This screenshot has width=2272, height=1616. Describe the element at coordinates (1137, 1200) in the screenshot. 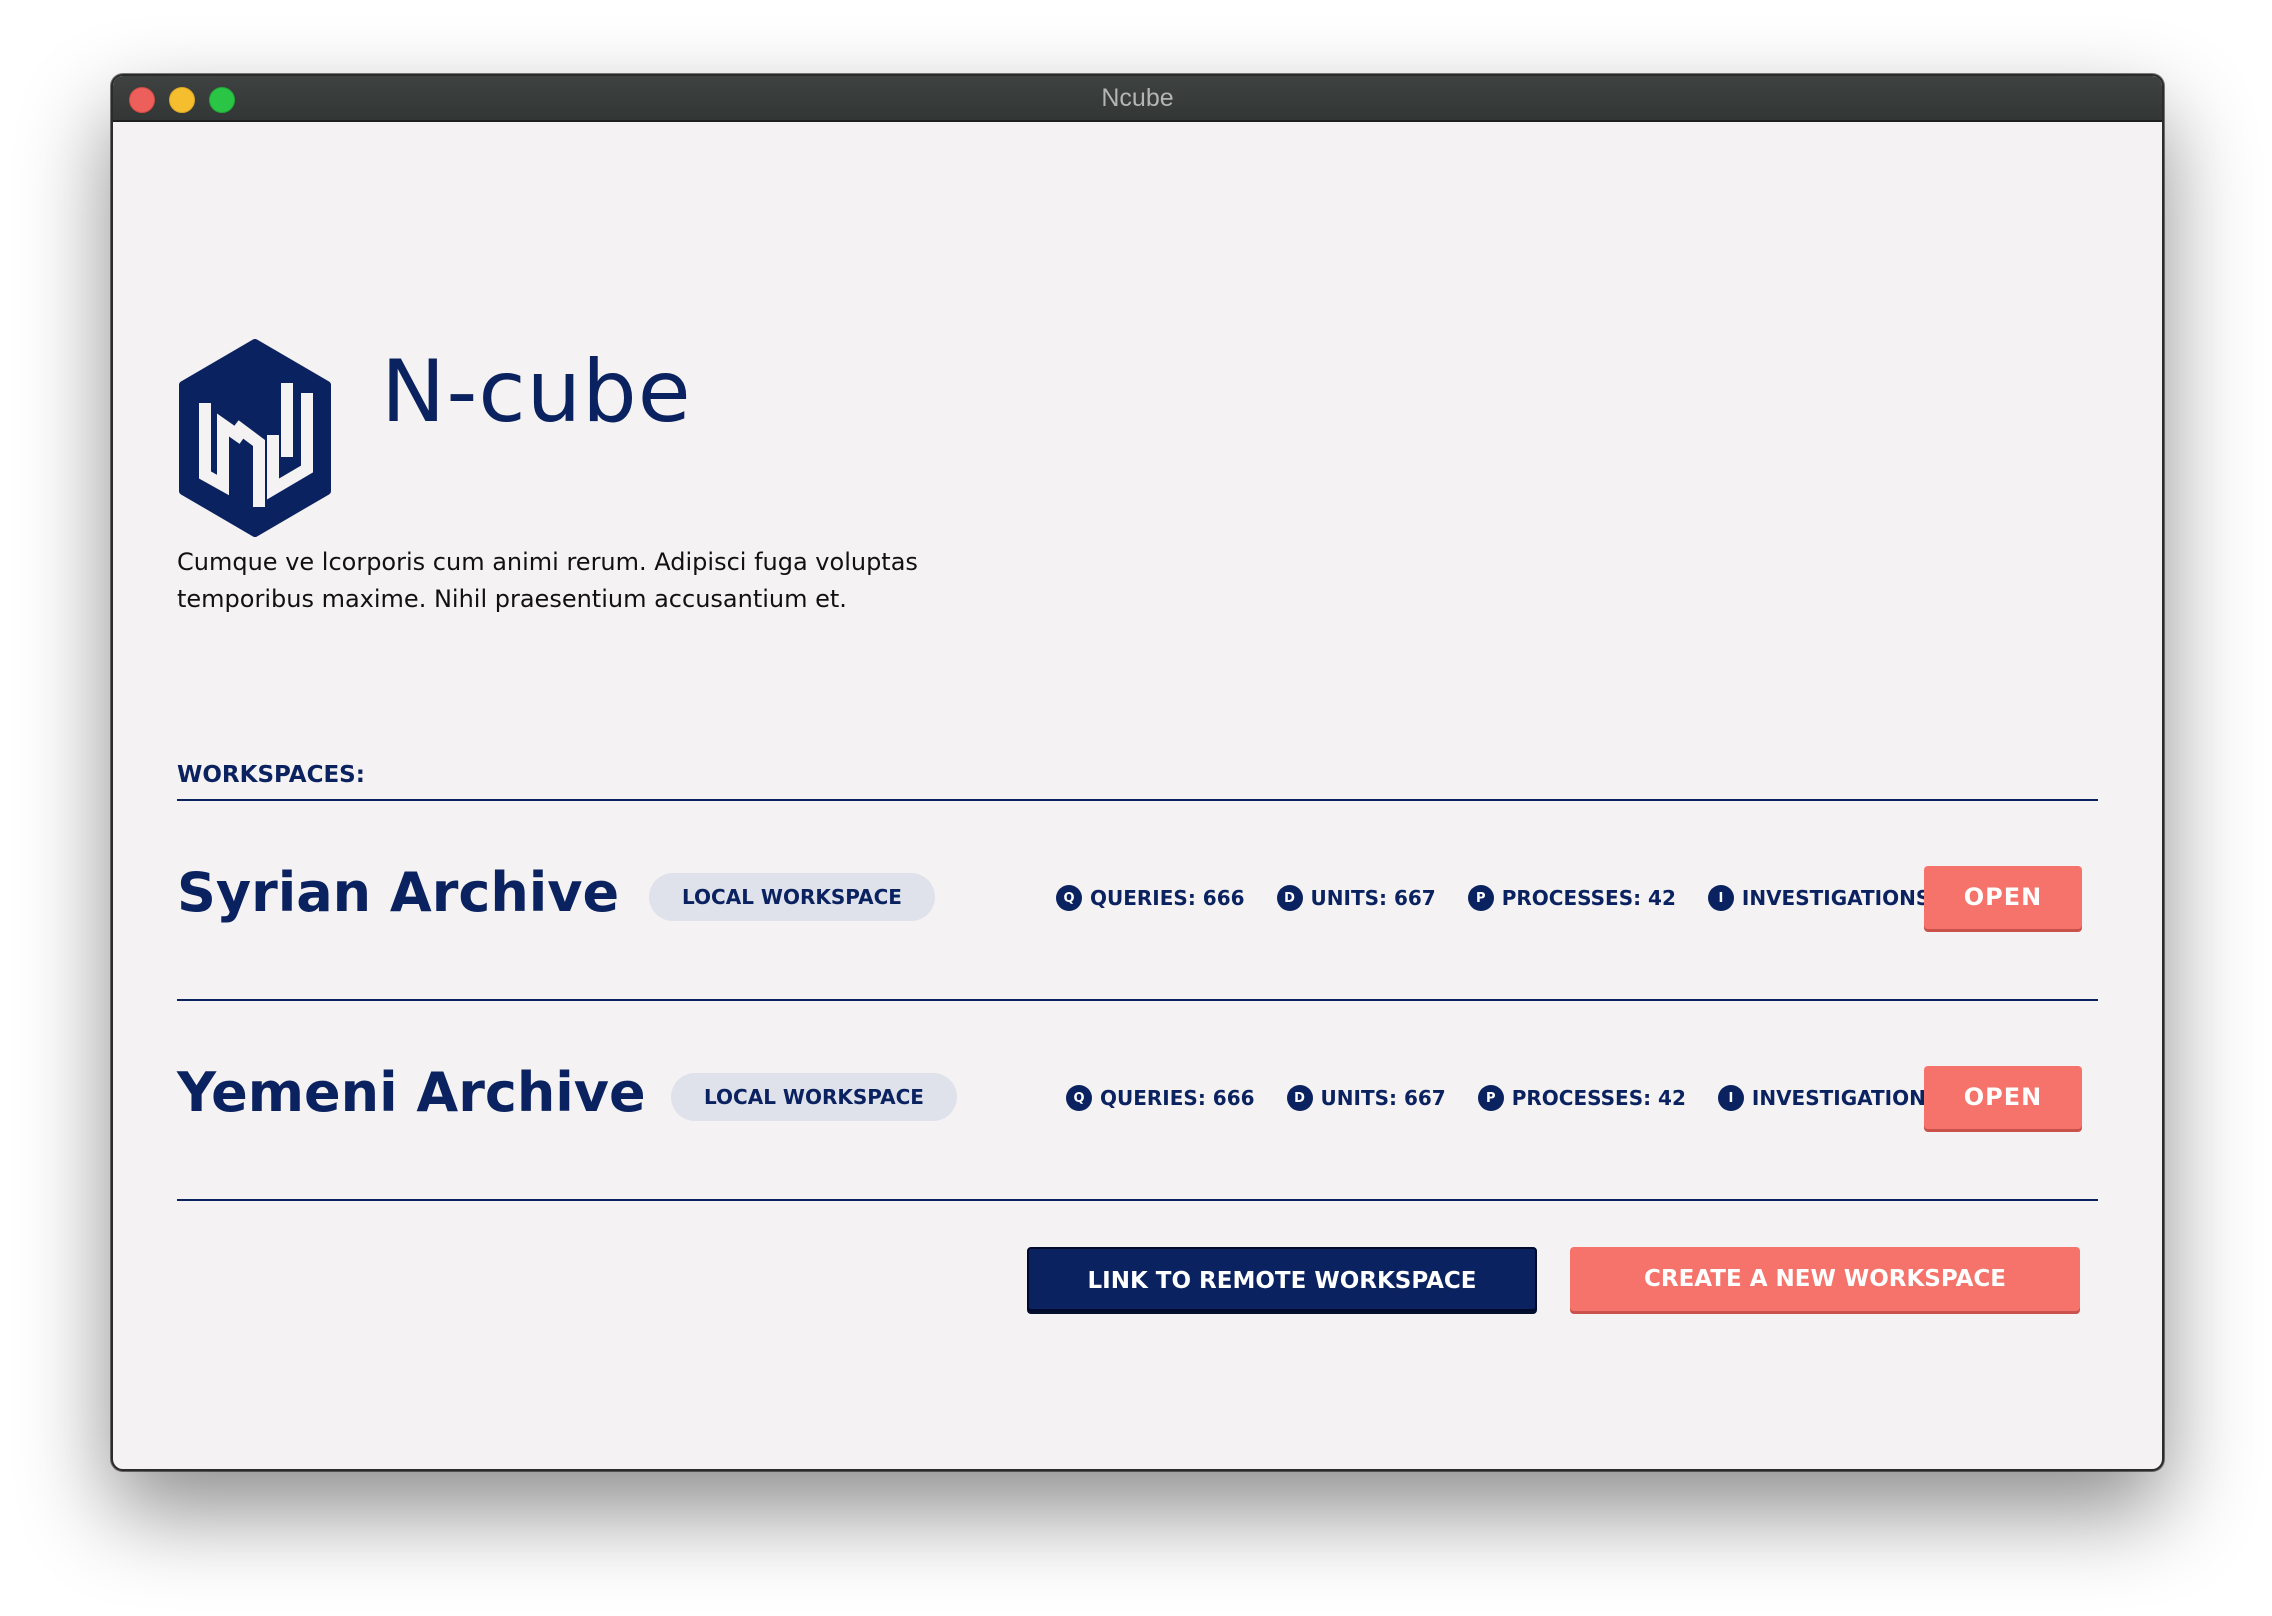

I see `divider` at that location.